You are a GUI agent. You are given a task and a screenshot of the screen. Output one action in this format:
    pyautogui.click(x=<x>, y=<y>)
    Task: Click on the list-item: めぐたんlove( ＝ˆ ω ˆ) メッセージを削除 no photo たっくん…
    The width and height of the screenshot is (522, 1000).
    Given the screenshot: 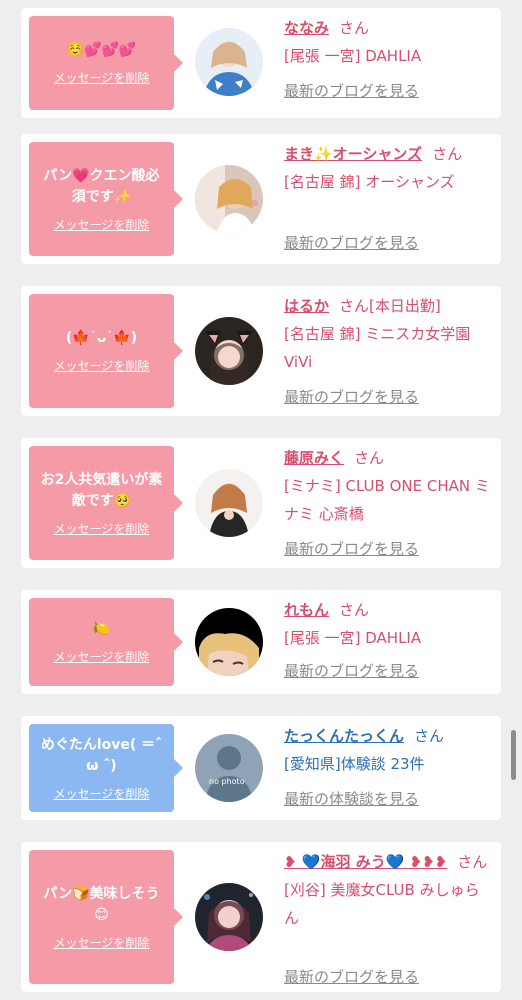 What is the action you would take?
    pyautogui.click(x=261, y=768)
    